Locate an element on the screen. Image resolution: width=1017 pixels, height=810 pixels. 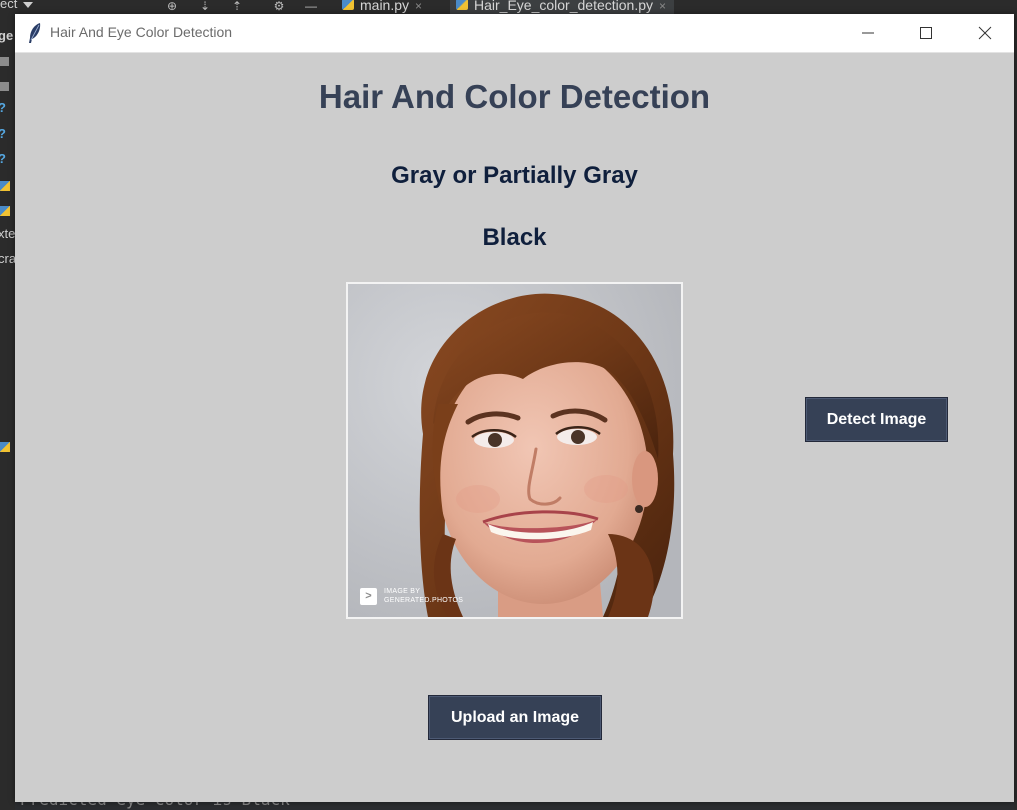
close-button is located at coordinates (985, 33).